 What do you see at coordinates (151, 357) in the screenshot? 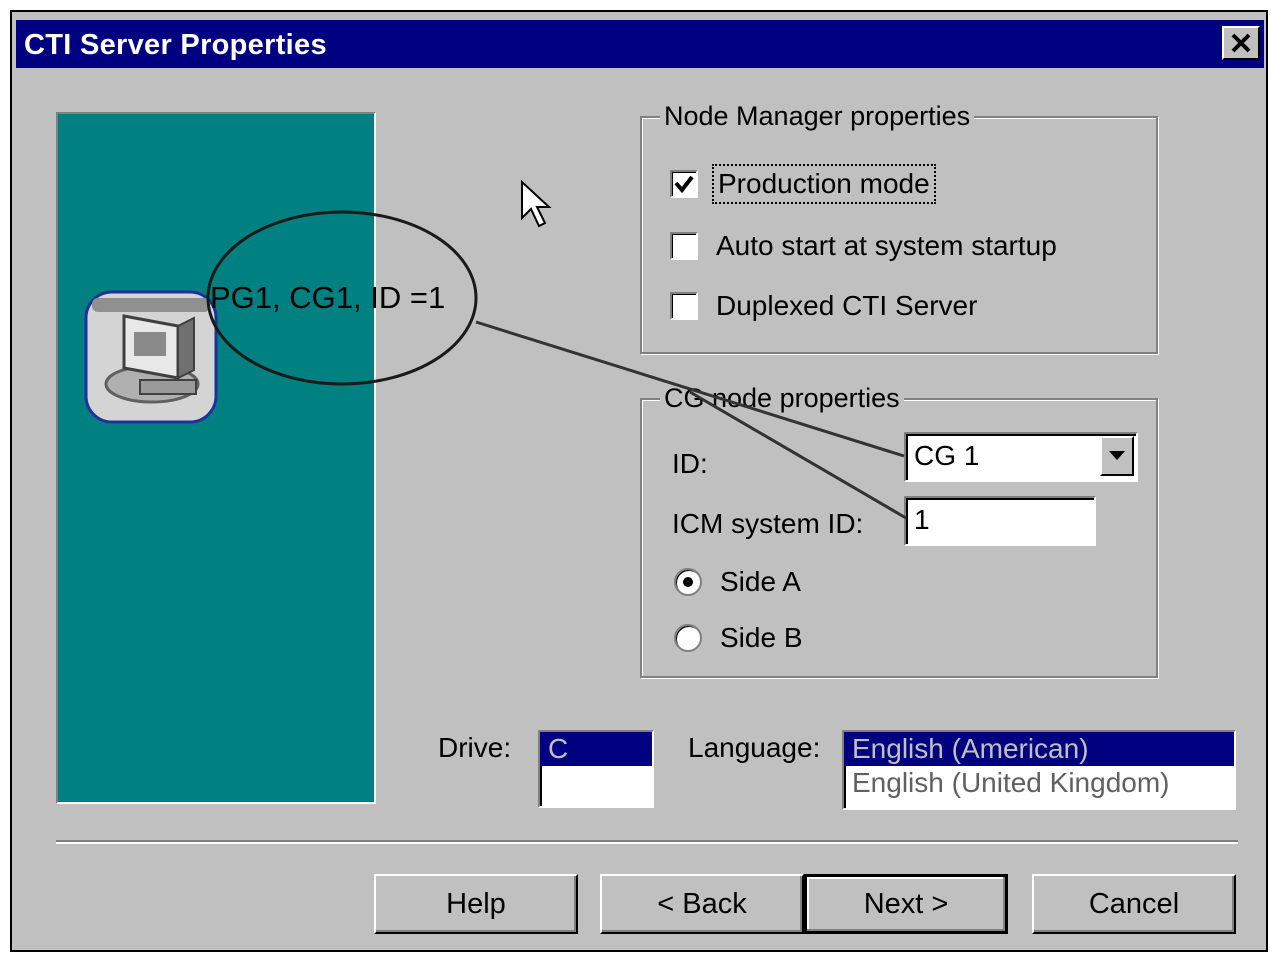
I see `computer-server-icon` at bounding box center [151, 357].